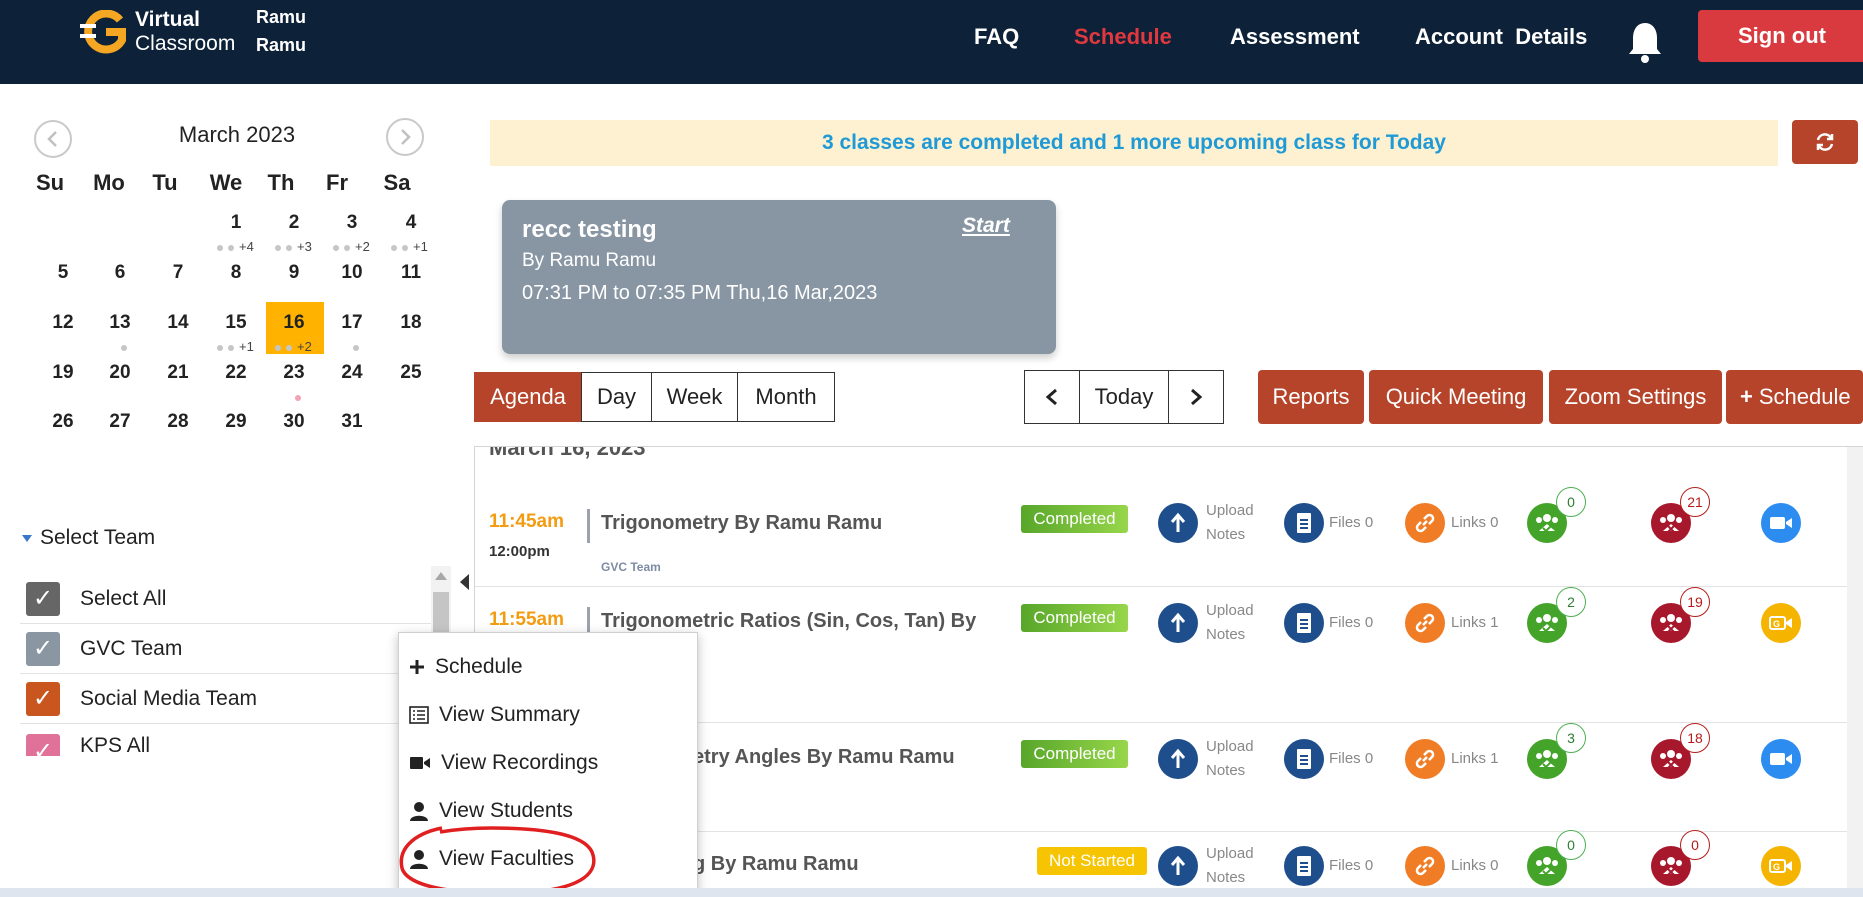 This screenshot has height=897, width=1863. I want to click on calendar-day: 31, so click(352, 422).